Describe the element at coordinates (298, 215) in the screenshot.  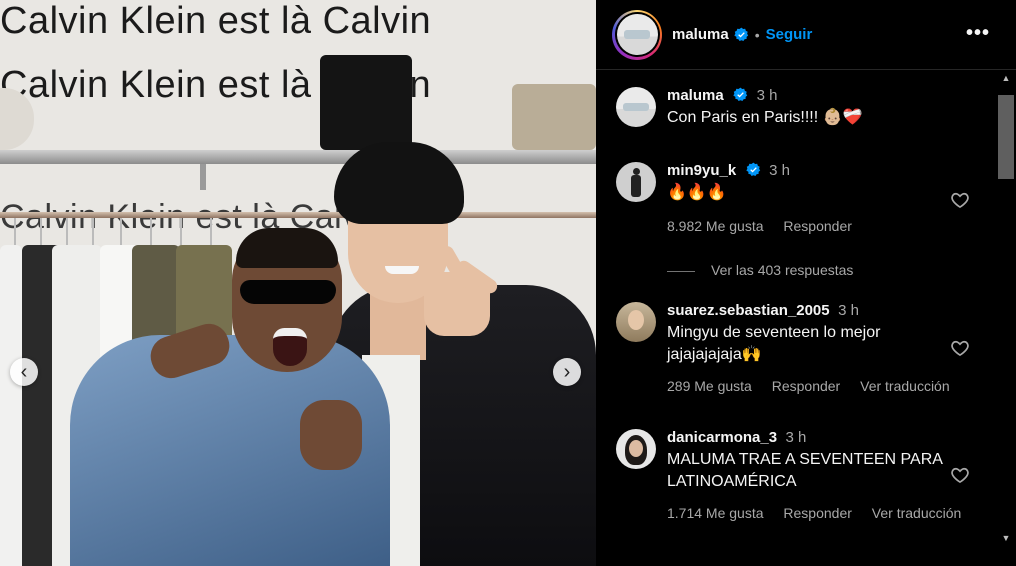
I see `clothing-rail` at that location.